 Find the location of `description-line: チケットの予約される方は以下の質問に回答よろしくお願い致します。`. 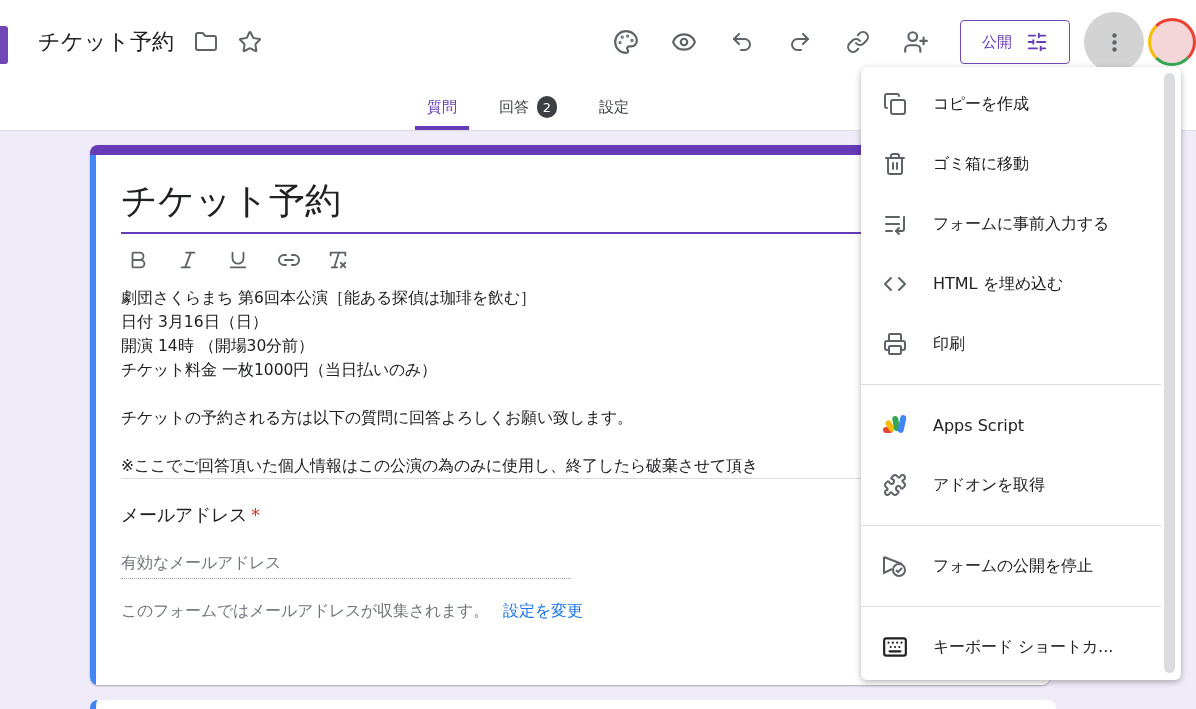

description-line: チケットの予約される方は以下の質問に回答よろしくお願い致します。 is located at coordinates (377, 418).